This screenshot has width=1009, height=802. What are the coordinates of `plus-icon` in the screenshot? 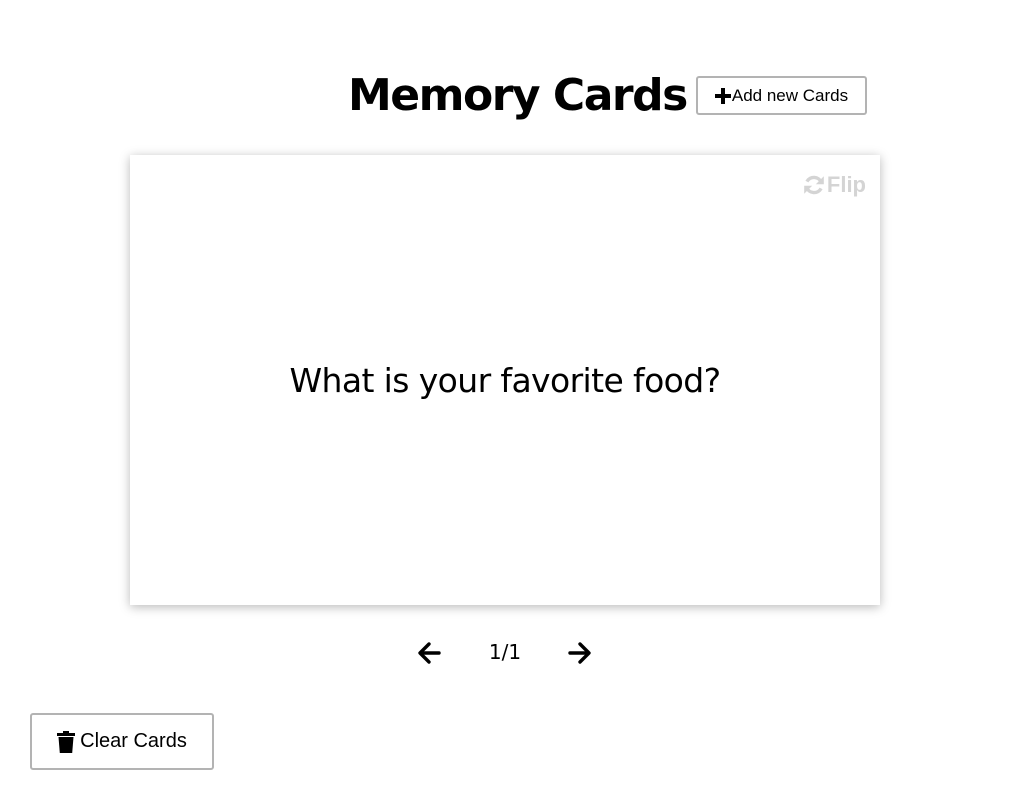 It's located at (722, 95).